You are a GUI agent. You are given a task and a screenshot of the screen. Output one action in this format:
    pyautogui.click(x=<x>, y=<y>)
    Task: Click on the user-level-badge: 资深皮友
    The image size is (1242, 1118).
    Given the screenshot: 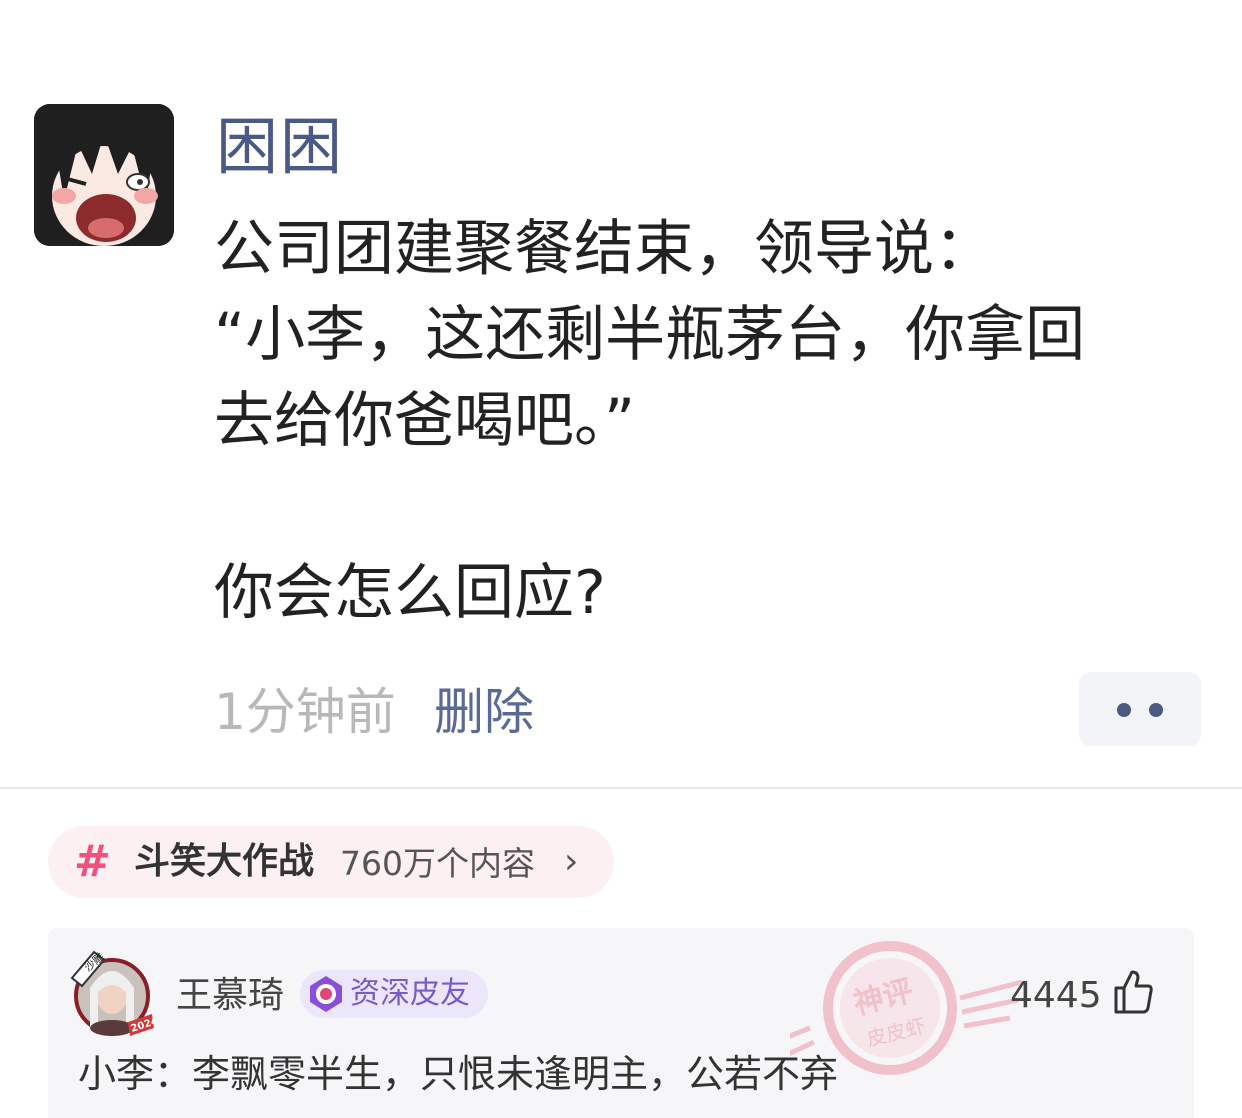 What is the action you would take?
    pyautogui.click(x=394, y=994)
    